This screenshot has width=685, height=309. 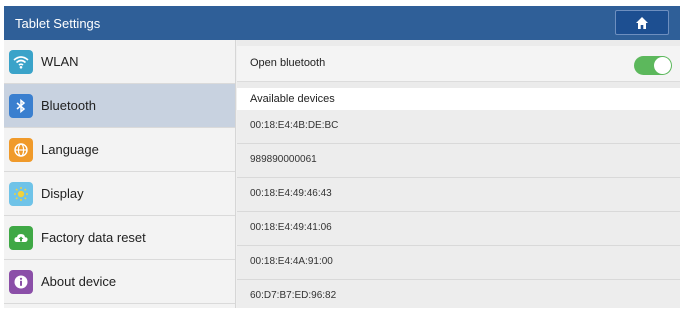 What do you see at coordinates (458, 263) in the screenshot?
I see `device-item: 00:18:E4:4A:91:00` at bounding box center [458, 263].